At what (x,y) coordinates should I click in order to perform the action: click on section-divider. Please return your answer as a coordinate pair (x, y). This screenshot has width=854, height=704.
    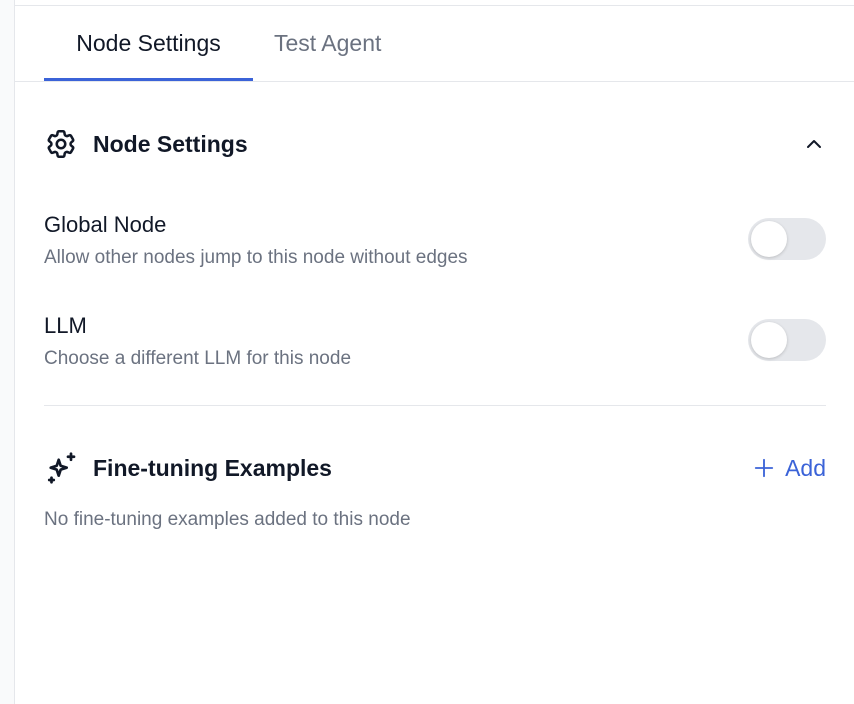
    Looking at the image, I should click on (435, 405).